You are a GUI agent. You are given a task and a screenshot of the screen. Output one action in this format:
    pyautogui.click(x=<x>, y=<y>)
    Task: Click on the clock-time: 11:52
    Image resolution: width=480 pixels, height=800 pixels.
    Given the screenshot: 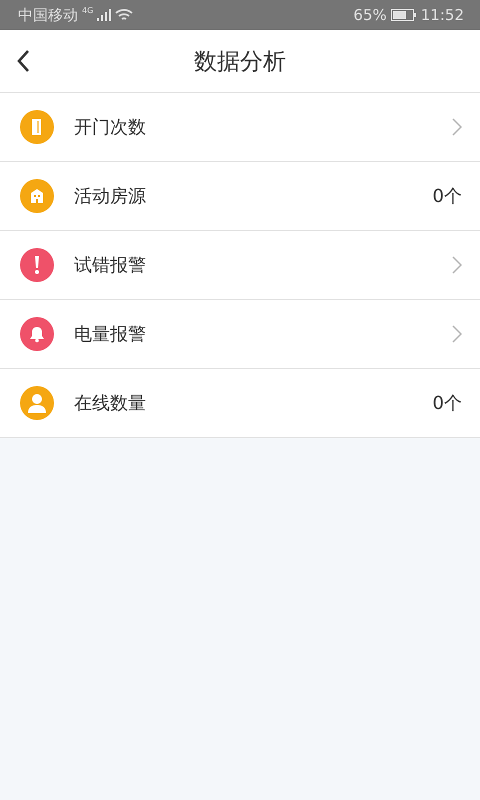 What is the action you would take?
    pyautogui.click(x=442, y=15)
    